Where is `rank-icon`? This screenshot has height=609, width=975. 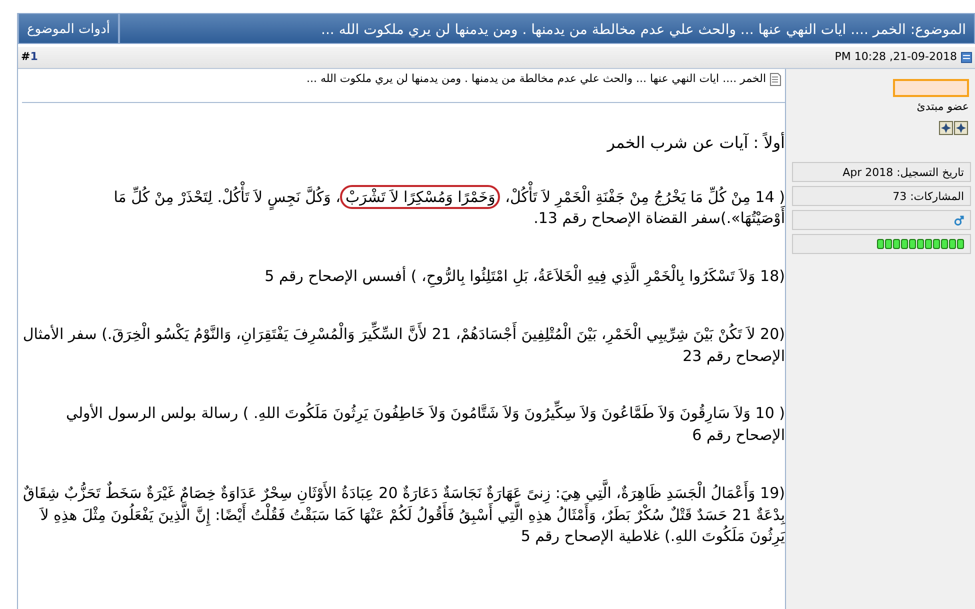
rank-icon is located at coordinates (954, 128).